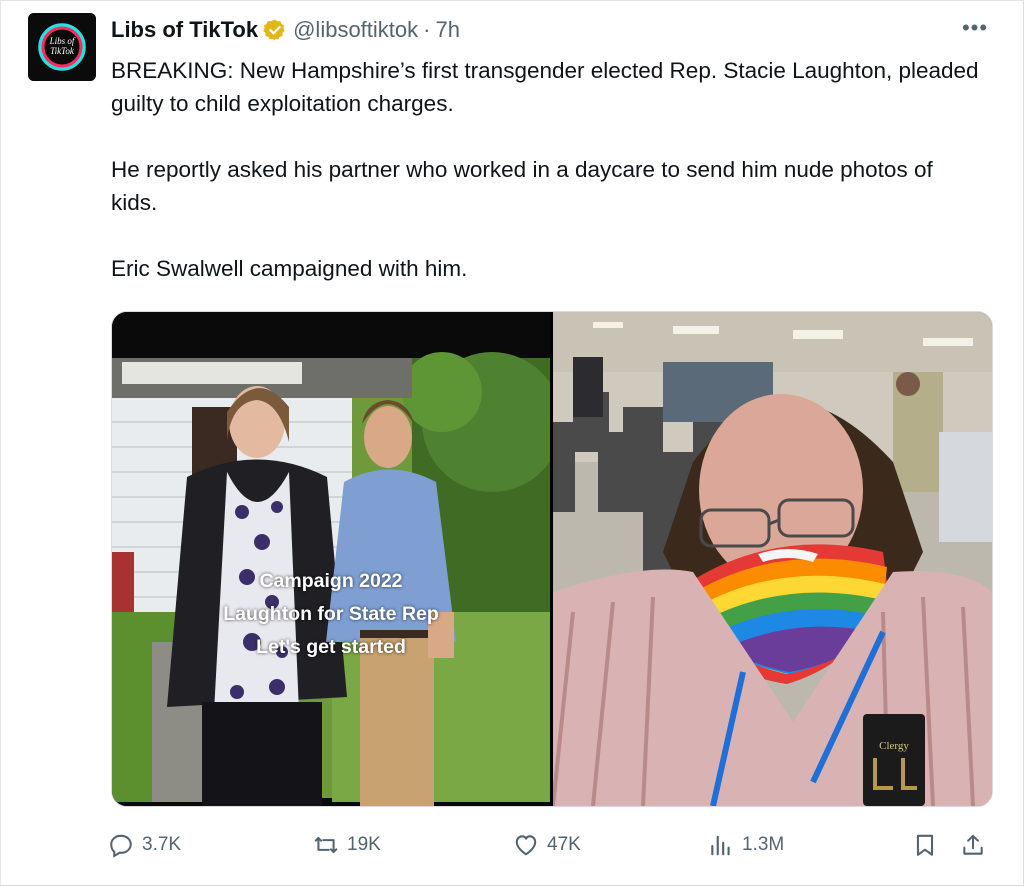 Image resolution: width=1024 pixels, height=886 pixels. What do you see at coordinates (331, 614) in the screenshot?
I see `caption-line: Laughton for State Rep` at bounding box center [331, 614].